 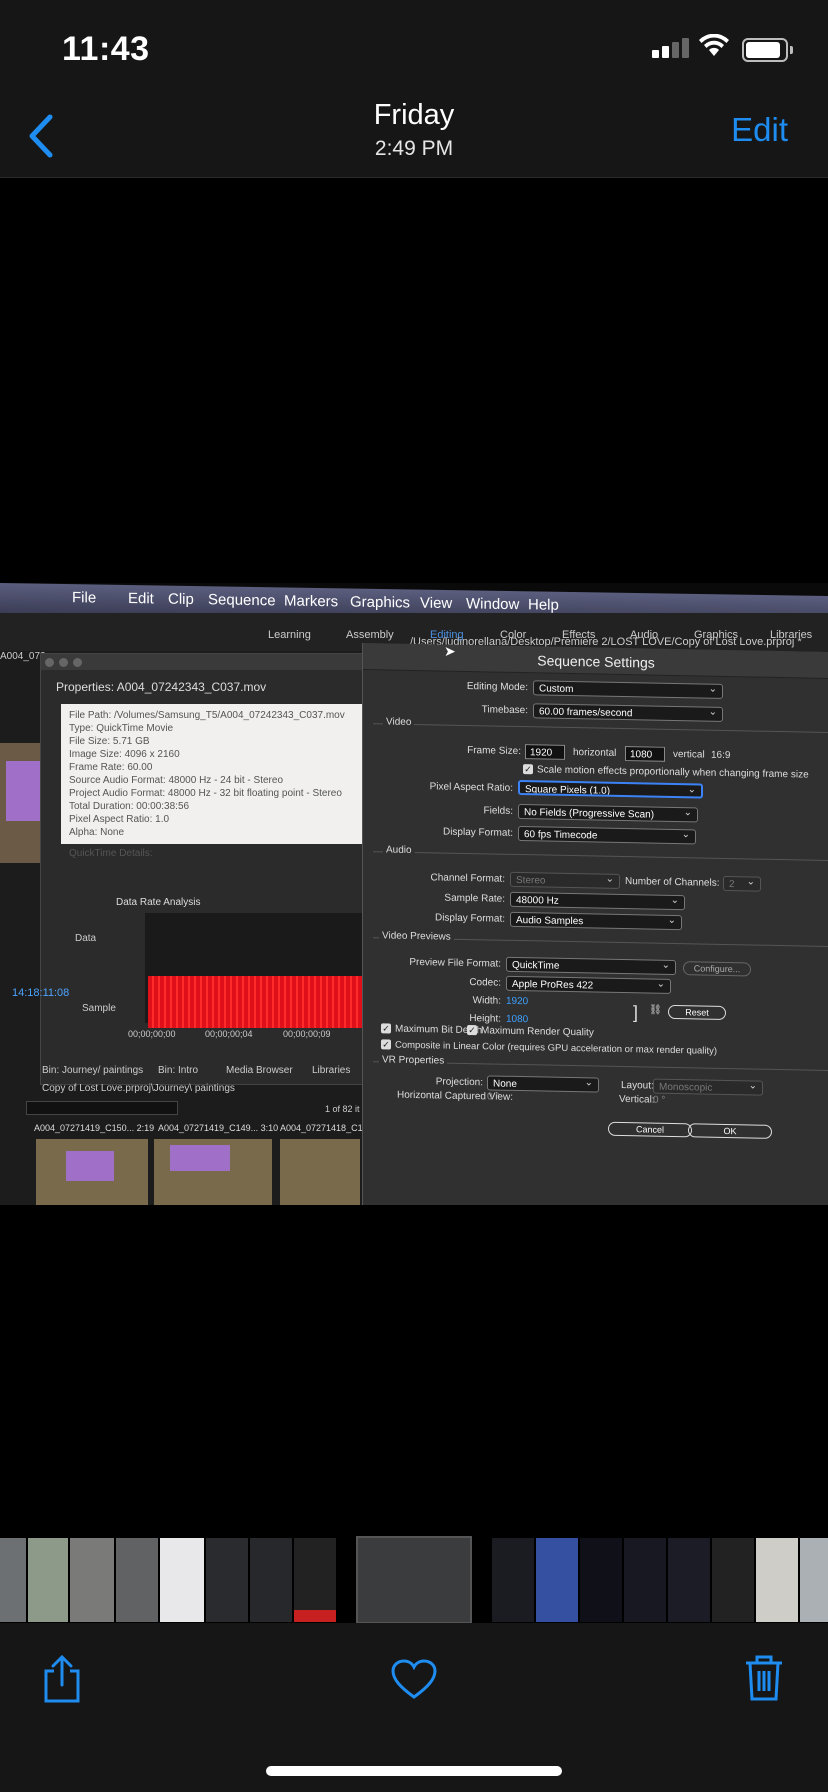 I want to click on reset-button: Reset, so click(x=697, y=1012).